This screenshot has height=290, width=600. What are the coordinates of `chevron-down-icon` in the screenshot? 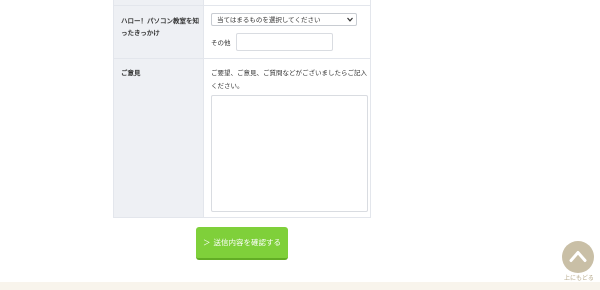 It's located at (350, 19).